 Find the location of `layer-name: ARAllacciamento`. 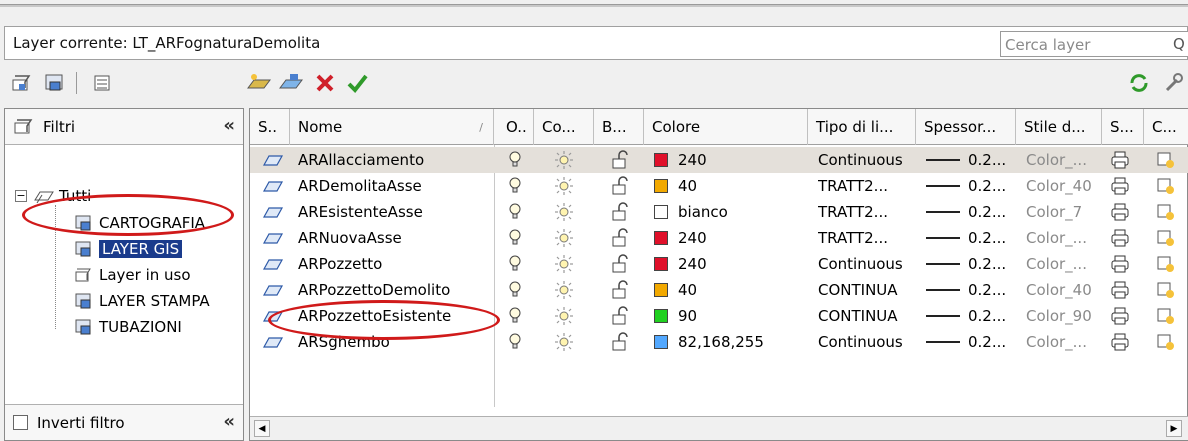

layer-name: ARAllacciamento is located at coordinates (396, 160).